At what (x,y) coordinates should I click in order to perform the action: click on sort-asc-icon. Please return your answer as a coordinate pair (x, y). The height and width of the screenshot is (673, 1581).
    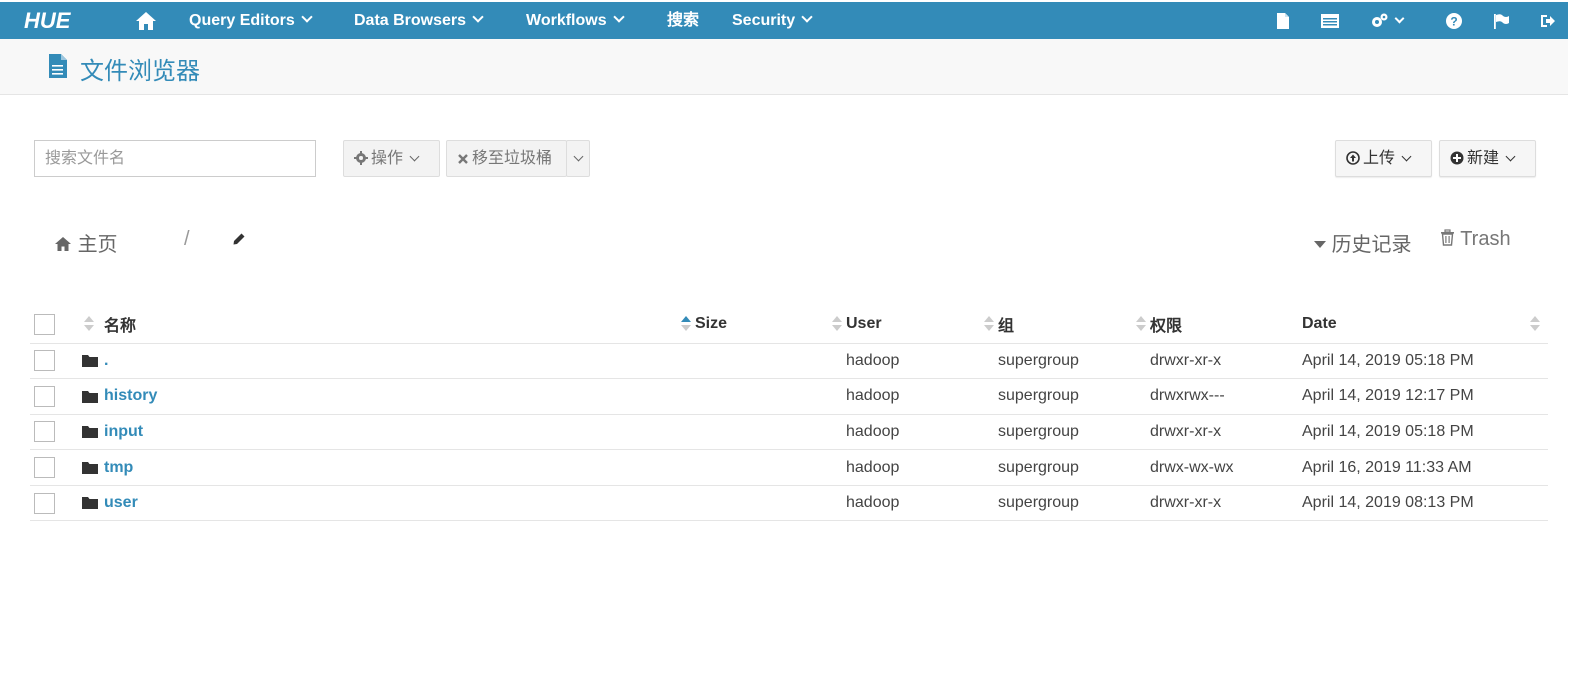
    Looking at the image, I should click on (686, 324).